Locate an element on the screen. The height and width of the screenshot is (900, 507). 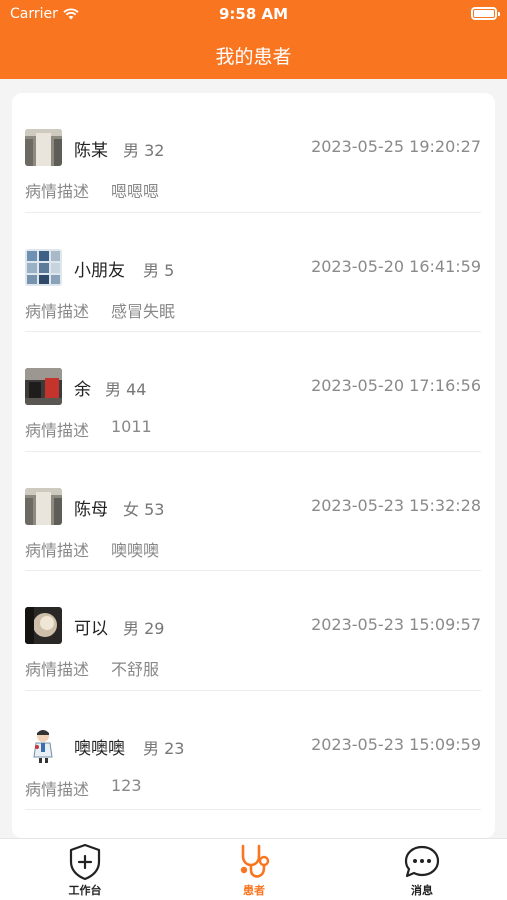
shield-plus-icon is located at coordinates (85, 862).